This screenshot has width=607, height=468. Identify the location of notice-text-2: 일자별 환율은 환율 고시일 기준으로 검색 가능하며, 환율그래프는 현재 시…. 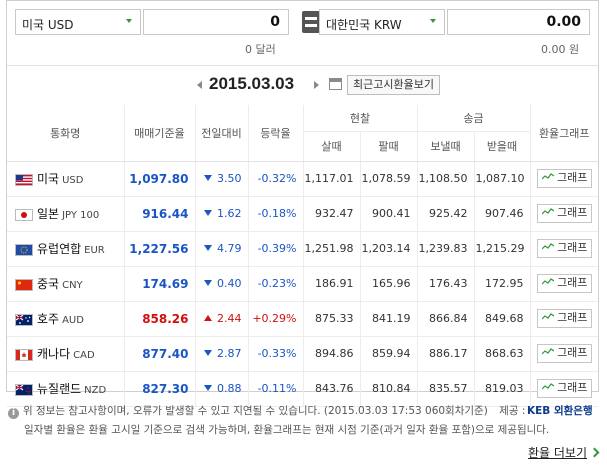
(287, 430).